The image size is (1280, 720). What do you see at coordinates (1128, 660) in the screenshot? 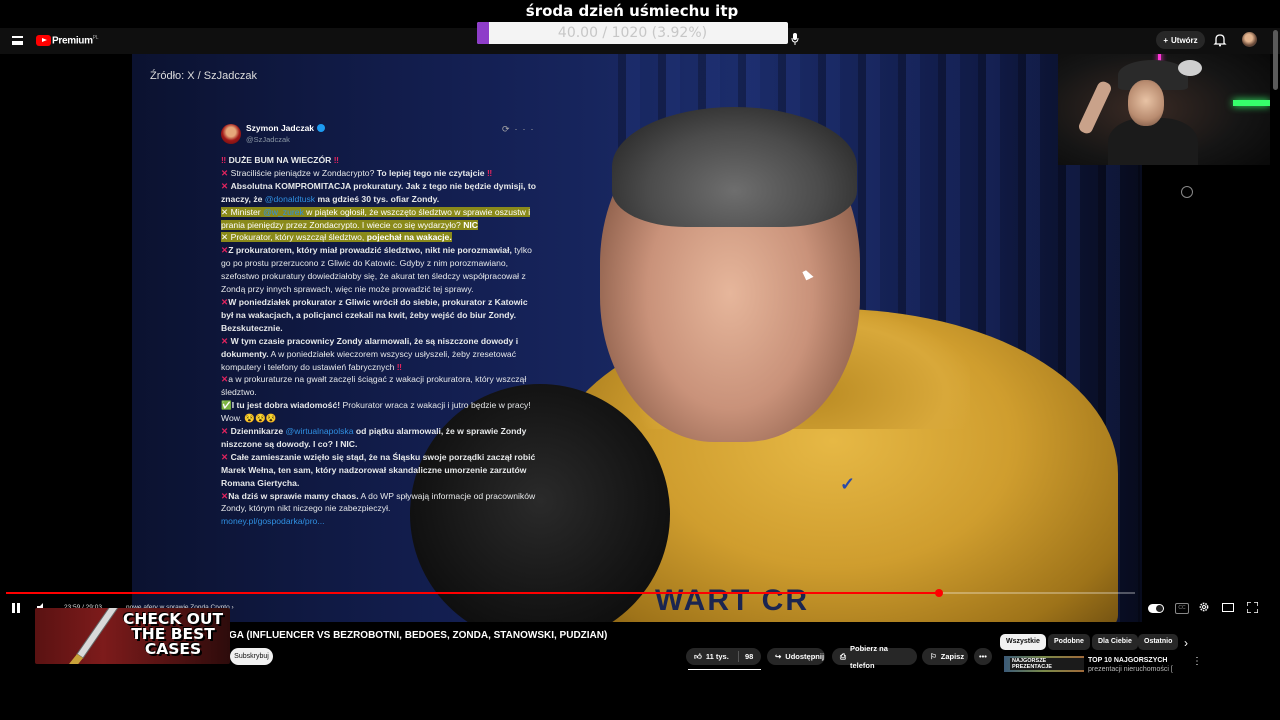
I see `rec-title-text: TOP 10 NAJGORSZYCH` at bounding box center [1128, 660].